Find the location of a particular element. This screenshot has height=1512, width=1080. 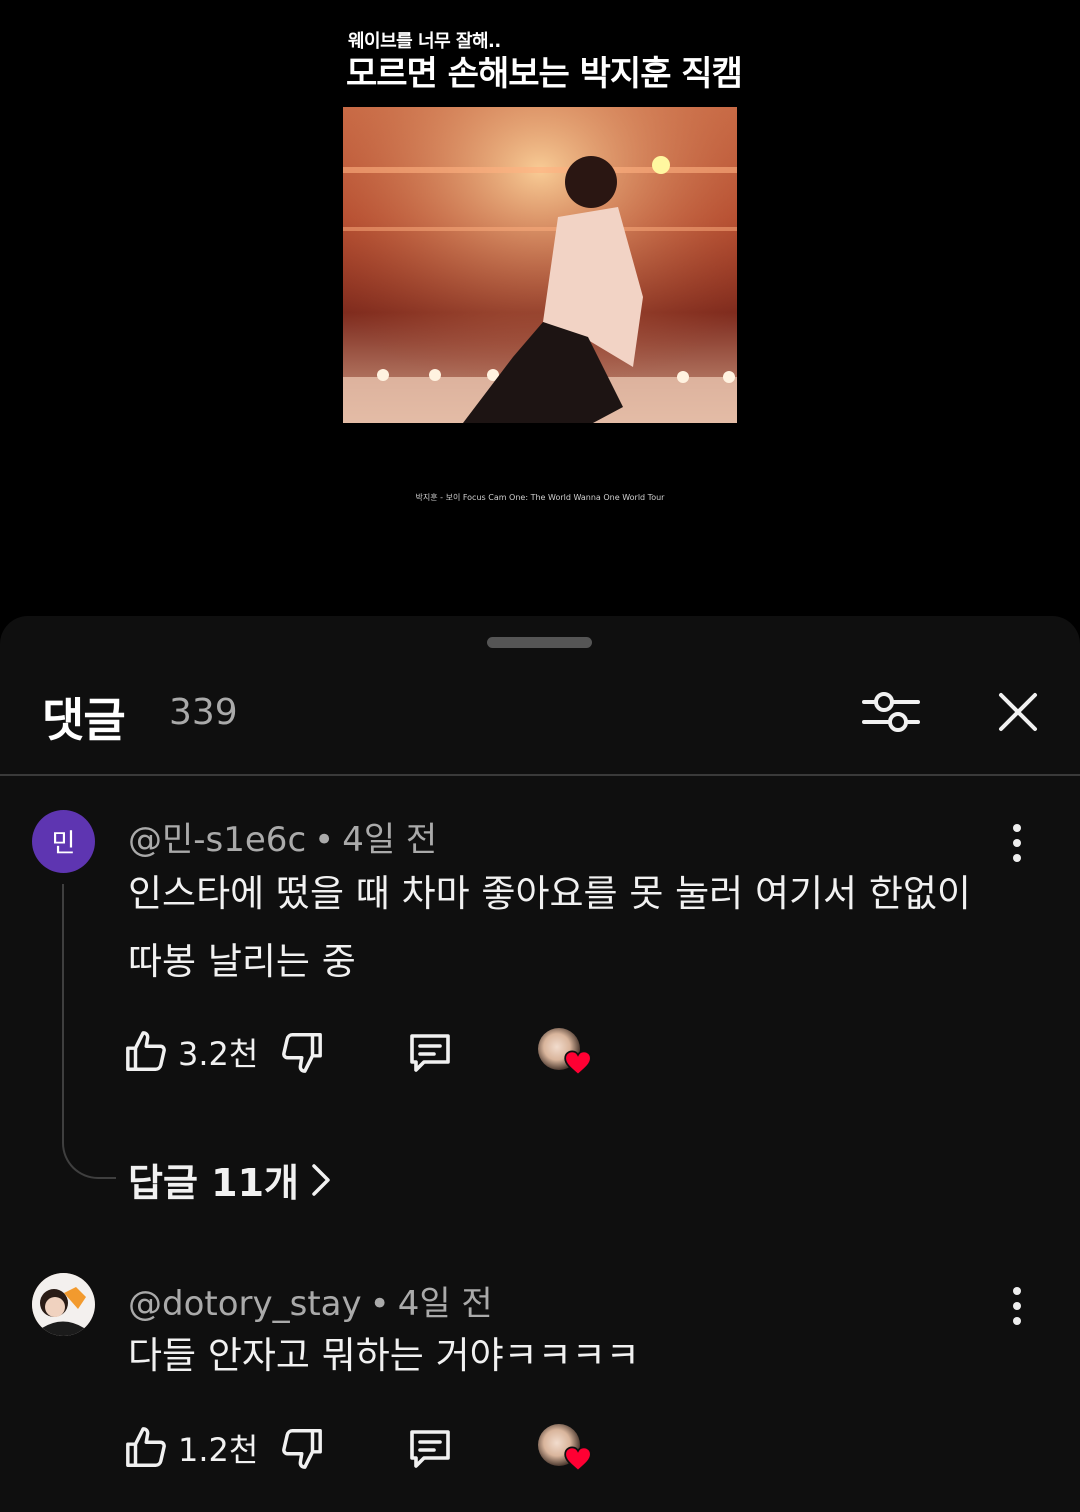

comment-text: 다들 안자고 뭐하는 거야ㅋㅋㅋㅋ is located at coordinates (568, 1356).